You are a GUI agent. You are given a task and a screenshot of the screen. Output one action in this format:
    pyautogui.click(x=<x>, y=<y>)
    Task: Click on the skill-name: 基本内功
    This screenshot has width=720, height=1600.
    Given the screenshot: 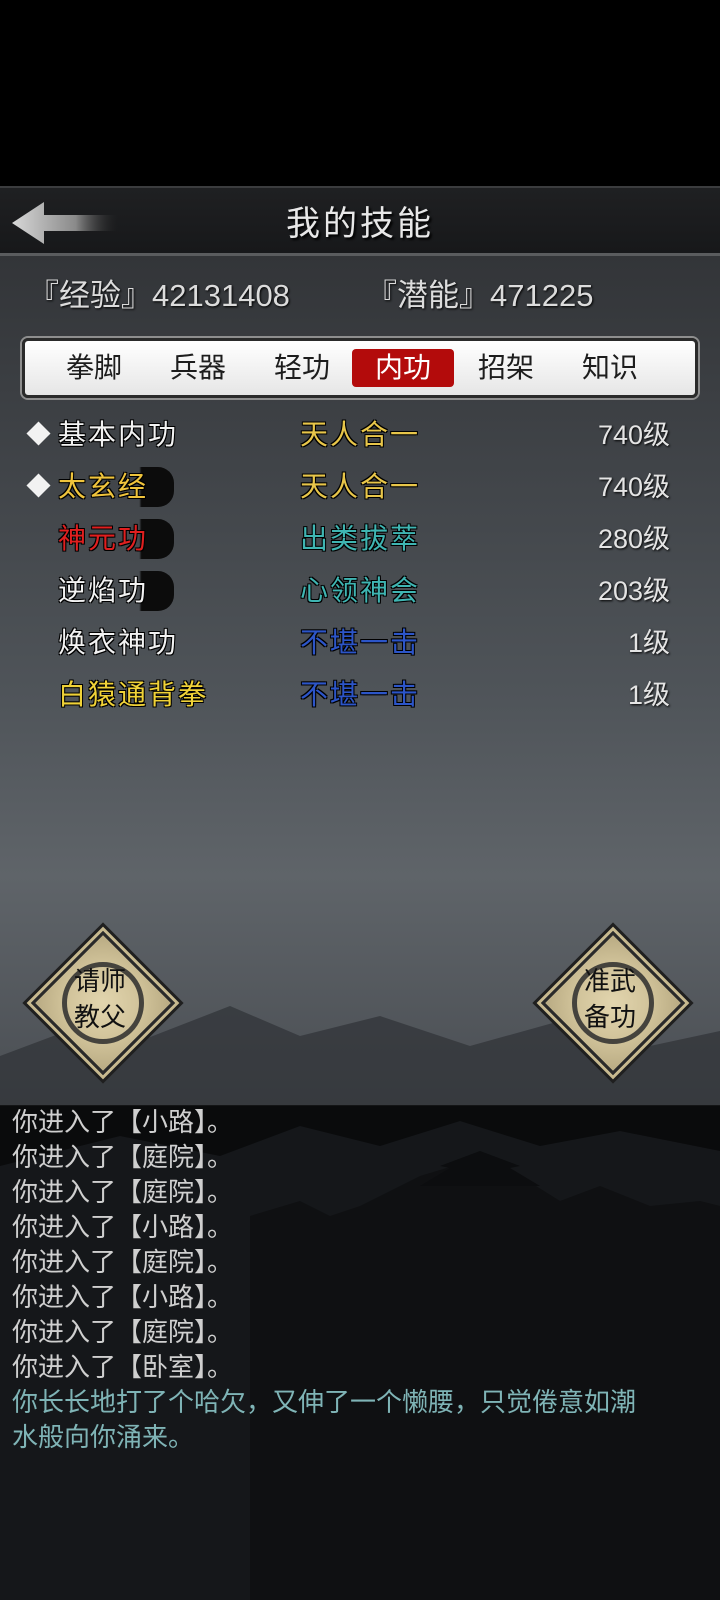 What is the action you would take?
    pyautogui.click(x=118, y=434)
    